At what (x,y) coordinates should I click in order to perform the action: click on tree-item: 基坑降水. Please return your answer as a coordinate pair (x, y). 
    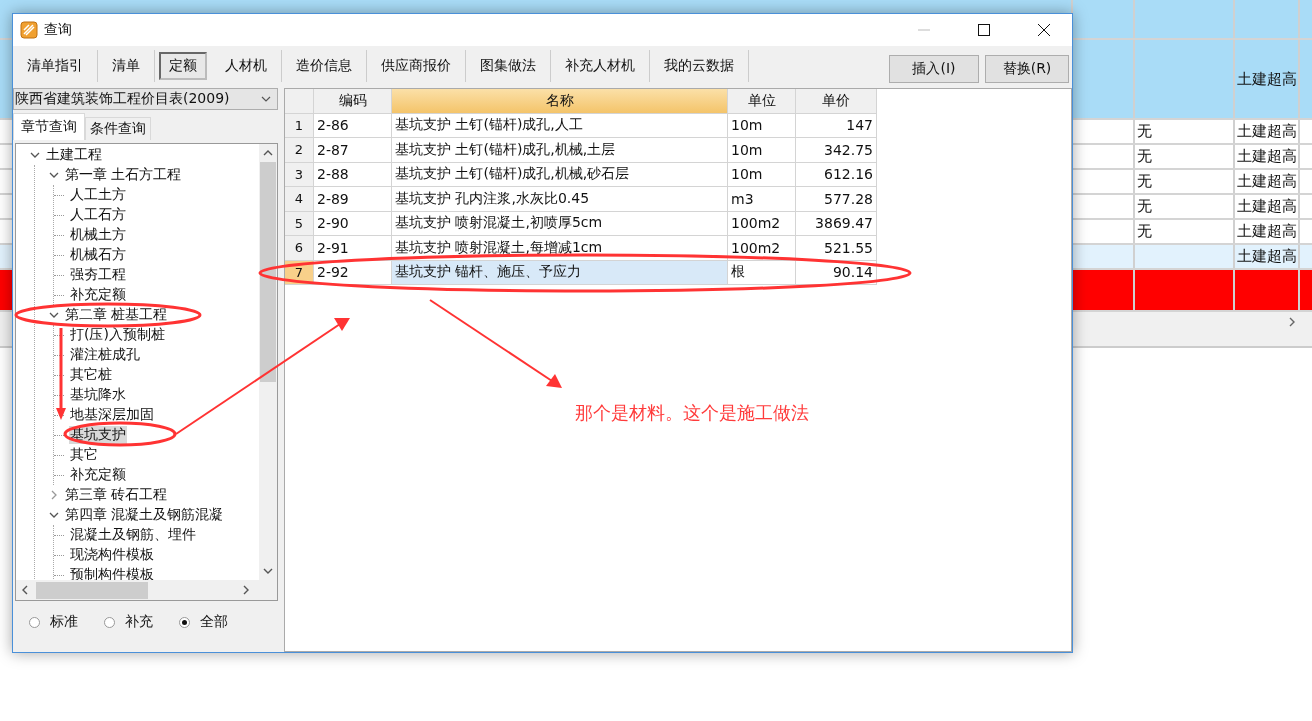
    Looking at the image, I should click on (98, 395).